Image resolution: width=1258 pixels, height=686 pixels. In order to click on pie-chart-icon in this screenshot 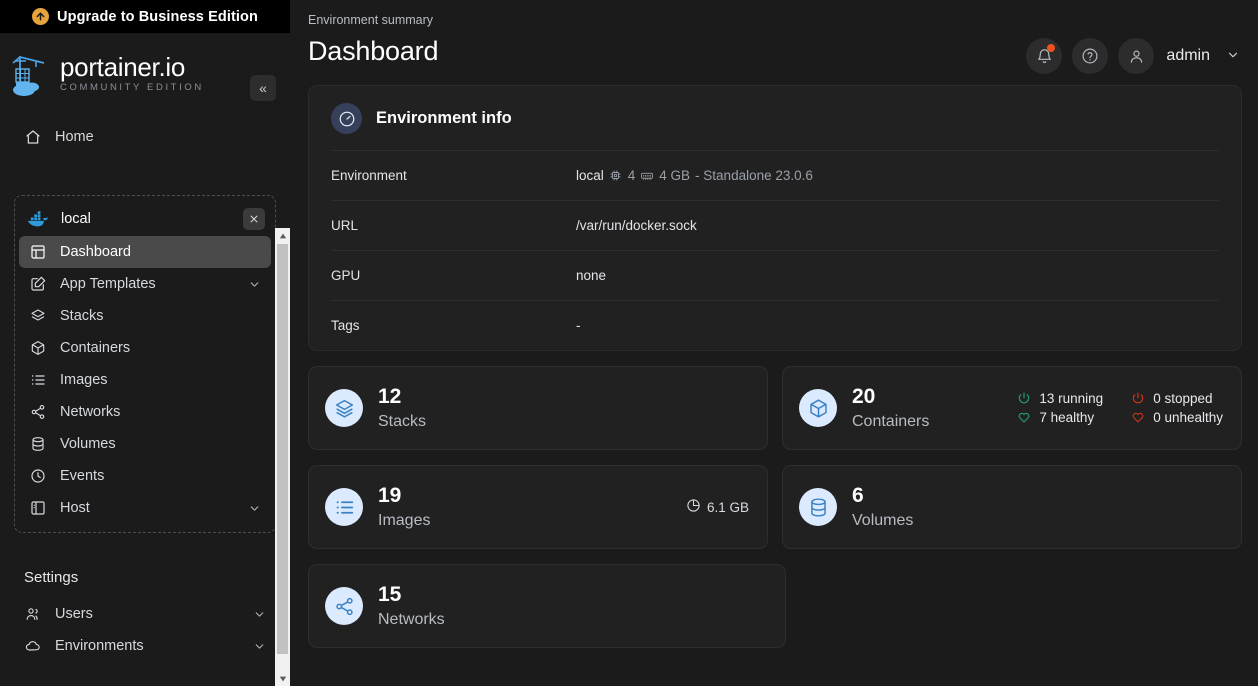, I will do `click(693, 507)`.